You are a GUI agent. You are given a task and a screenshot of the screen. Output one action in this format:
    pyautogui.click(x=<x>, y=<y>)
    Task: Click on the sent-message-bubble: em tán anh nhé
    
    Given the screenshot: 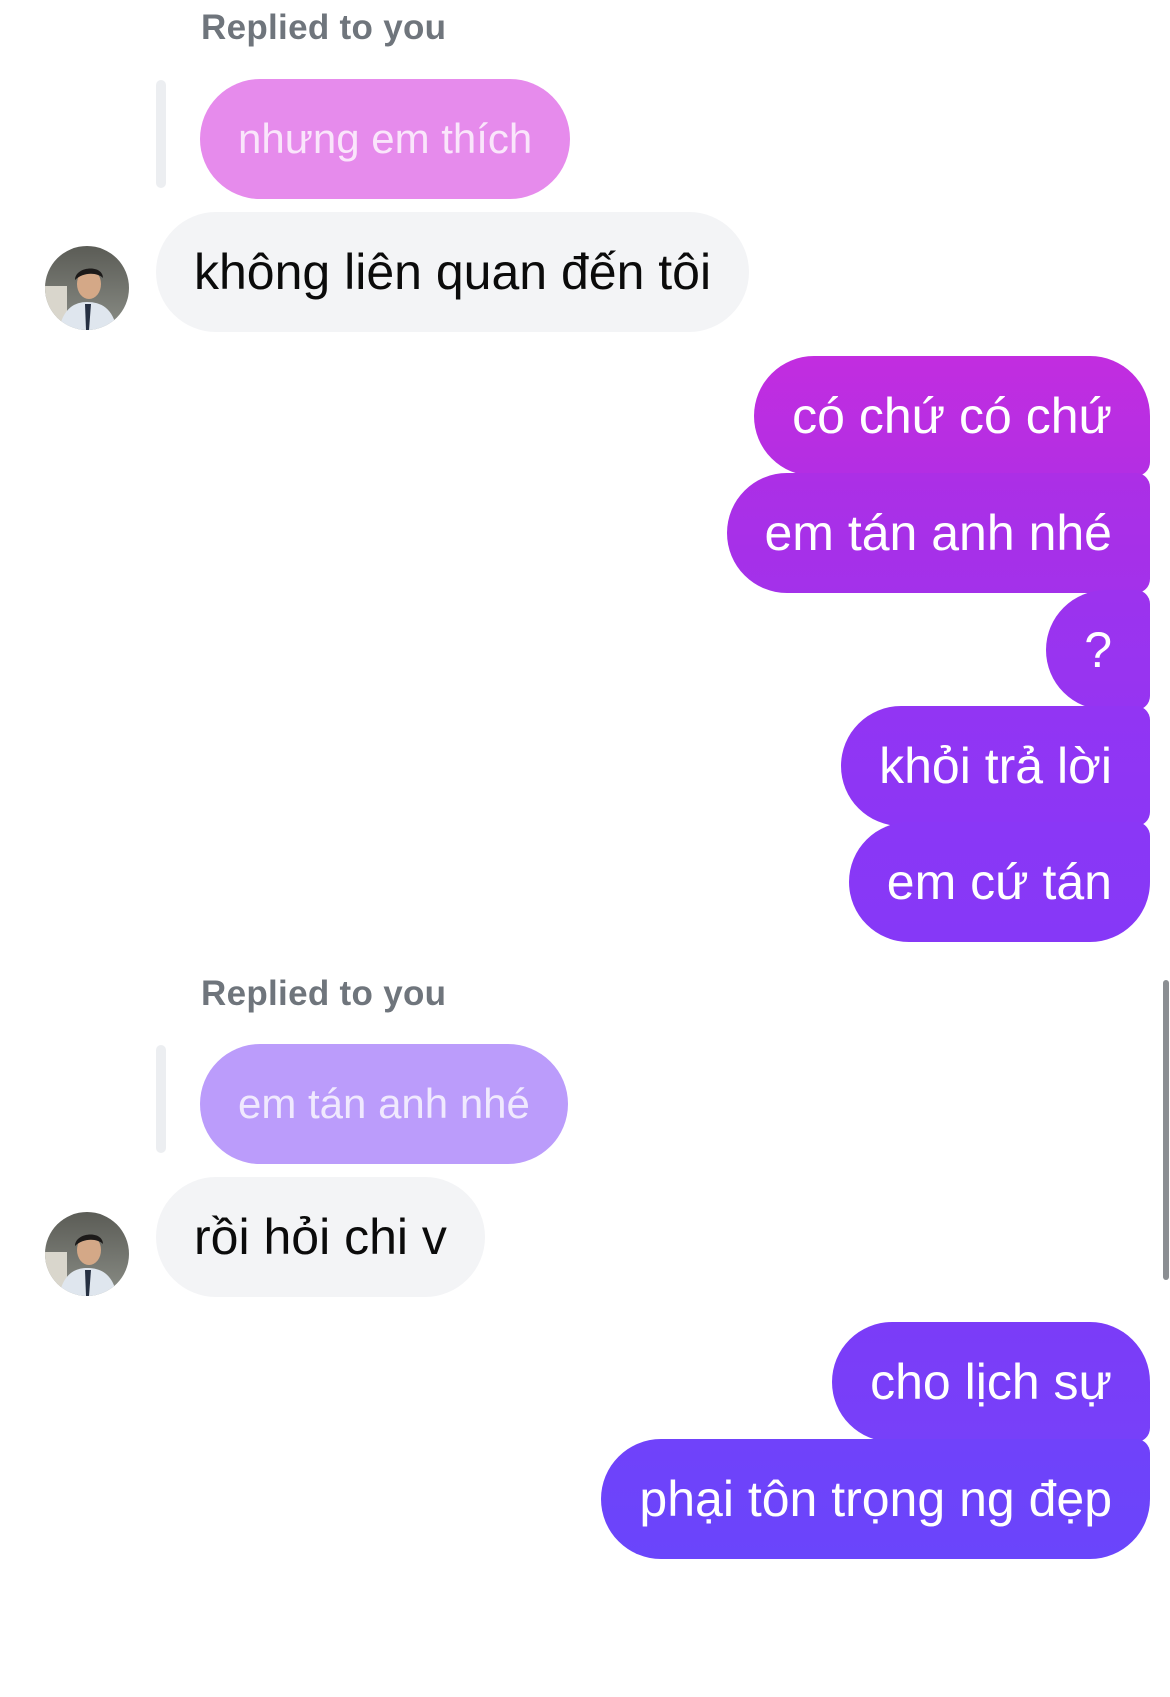 What is the action you would take?
    pyautogui.click(x=938, y=533)
    